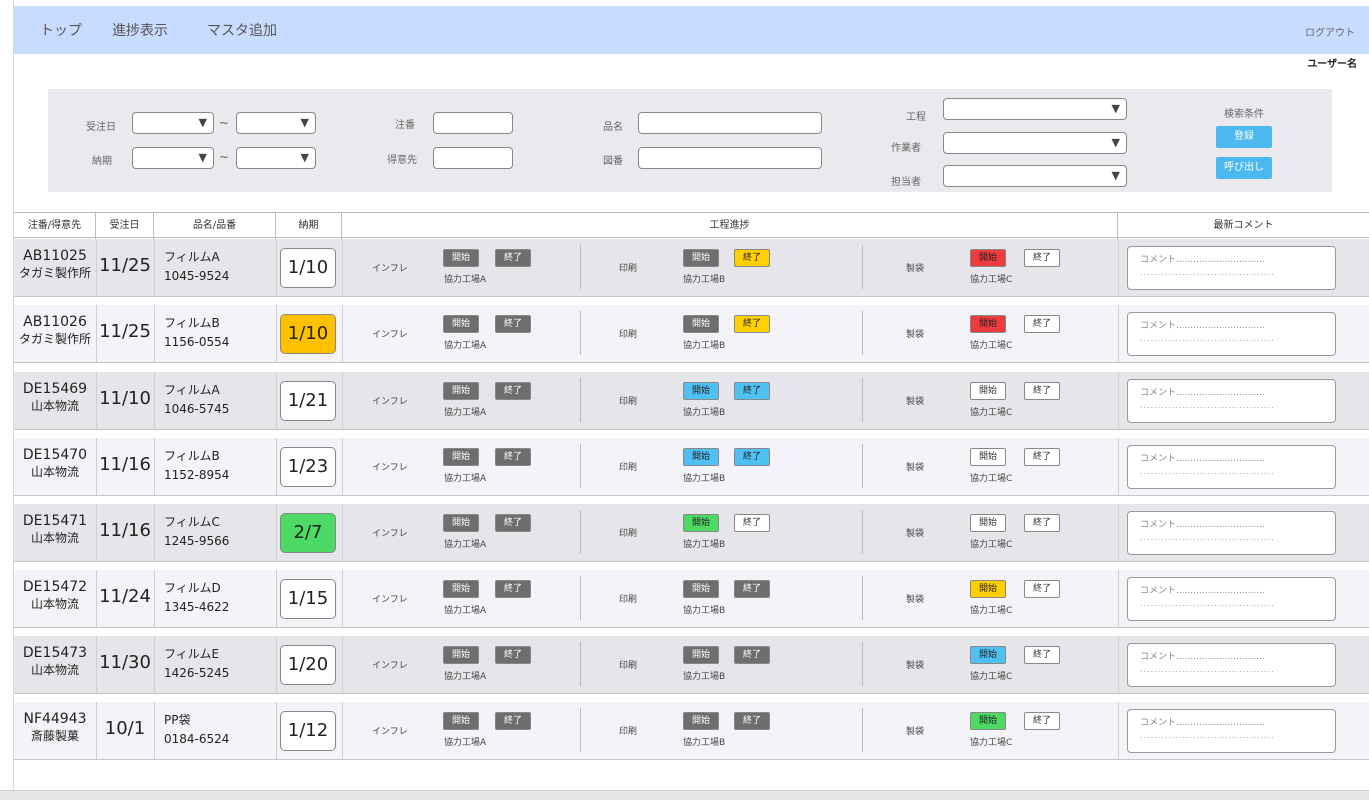  Describe the element at coordinates (173, 158) in the screenshot. I see `due-from-select: ▼` at that location.